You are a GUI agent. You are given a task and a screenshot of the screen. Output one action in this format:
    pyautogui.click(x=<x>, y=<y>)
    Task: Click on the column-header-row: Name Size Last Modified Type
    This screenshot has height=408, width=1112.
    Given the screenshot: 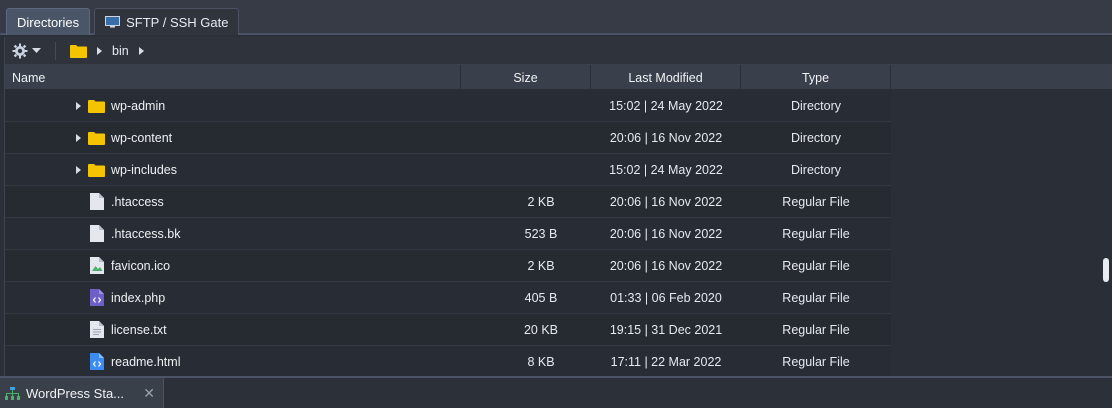 What is the action you would take?
    pyautogui.click(x=558, y=77)
    